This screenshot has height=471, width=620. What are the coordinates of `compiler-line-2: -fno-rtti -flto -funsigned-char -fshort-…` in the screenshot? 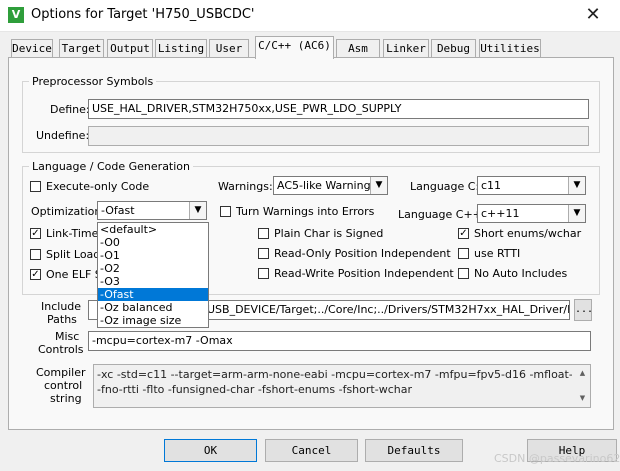 It's located at (254, 389).